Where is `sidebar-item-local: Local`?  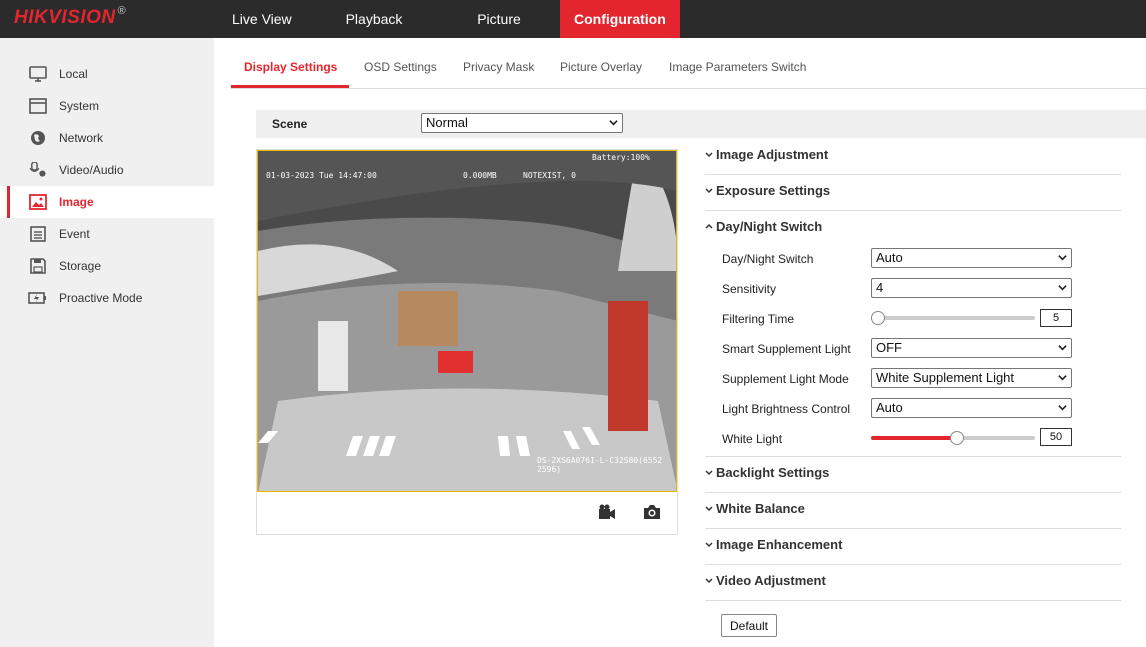
sidebar-item-local: Local is located at coordinates (107, 74).